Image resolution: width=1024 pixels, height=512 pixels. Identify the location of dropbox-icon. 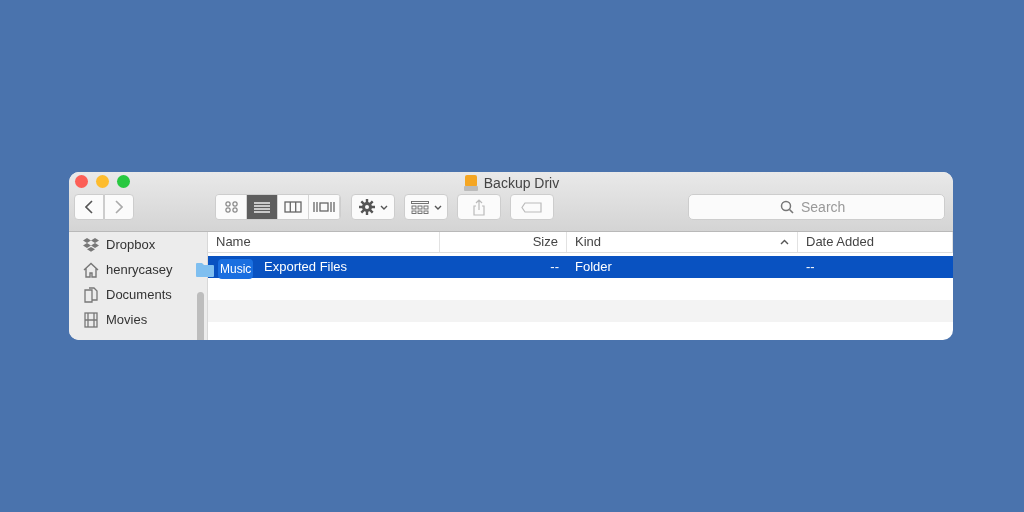
(91, 244).